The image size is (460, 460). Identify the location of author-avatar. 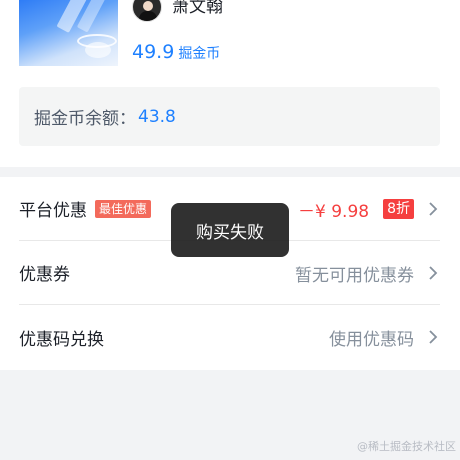
(147, 11).